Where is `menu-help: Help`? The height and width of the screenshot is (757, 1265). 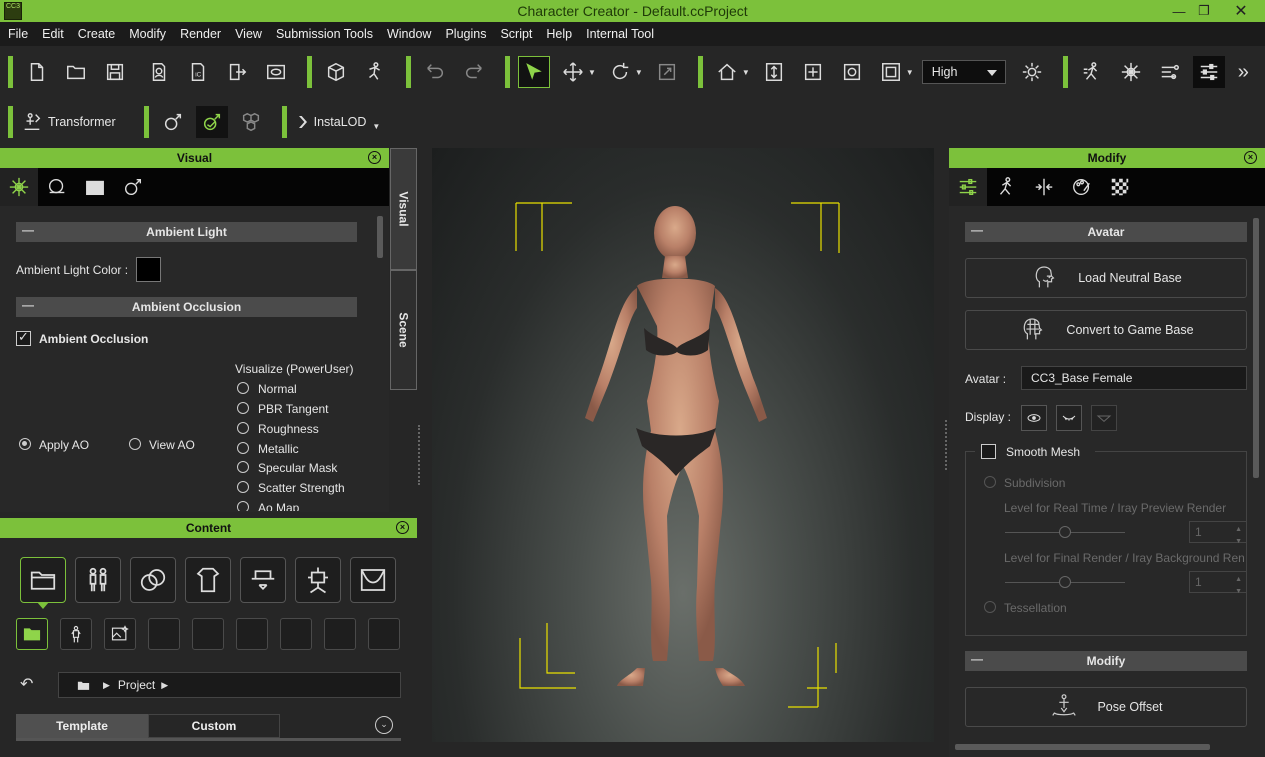 menu-help: Help is located at coordinates (559, 34).